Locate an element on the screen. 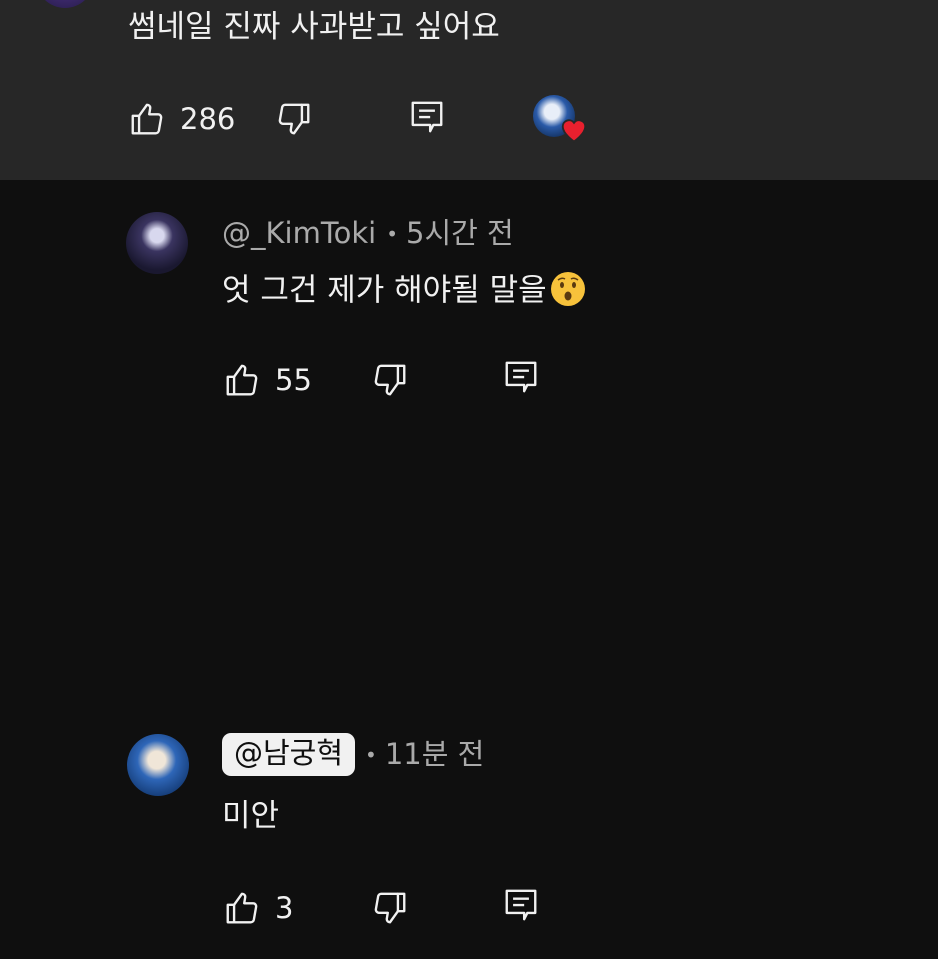  reply-1-dislike-button is located at coordinates (390, 380).